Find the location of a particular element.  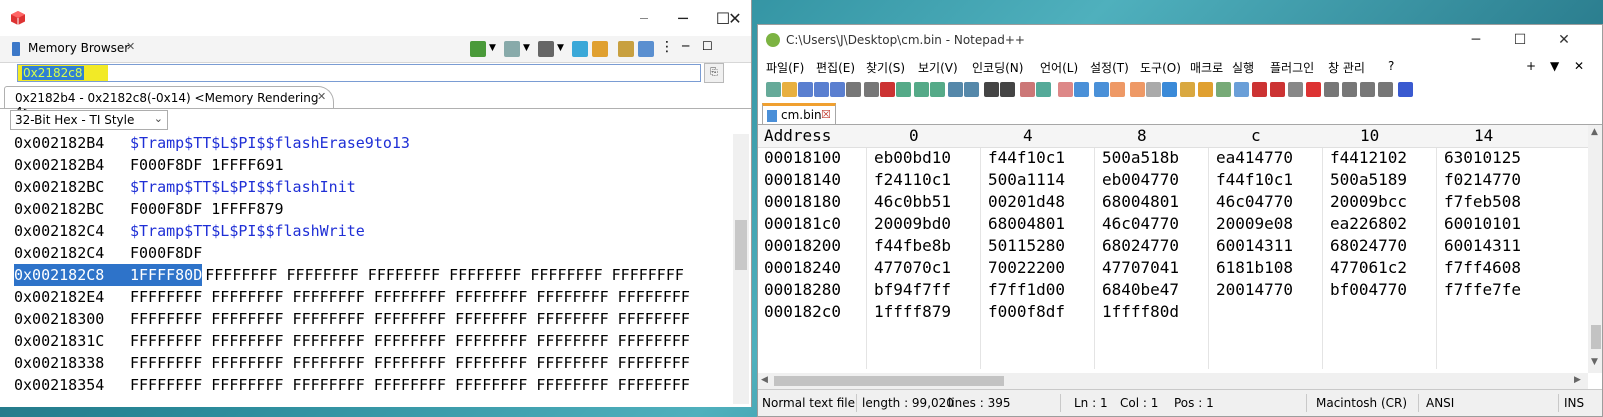

menu-item: 실행 is located at coordinates (1243, 67).